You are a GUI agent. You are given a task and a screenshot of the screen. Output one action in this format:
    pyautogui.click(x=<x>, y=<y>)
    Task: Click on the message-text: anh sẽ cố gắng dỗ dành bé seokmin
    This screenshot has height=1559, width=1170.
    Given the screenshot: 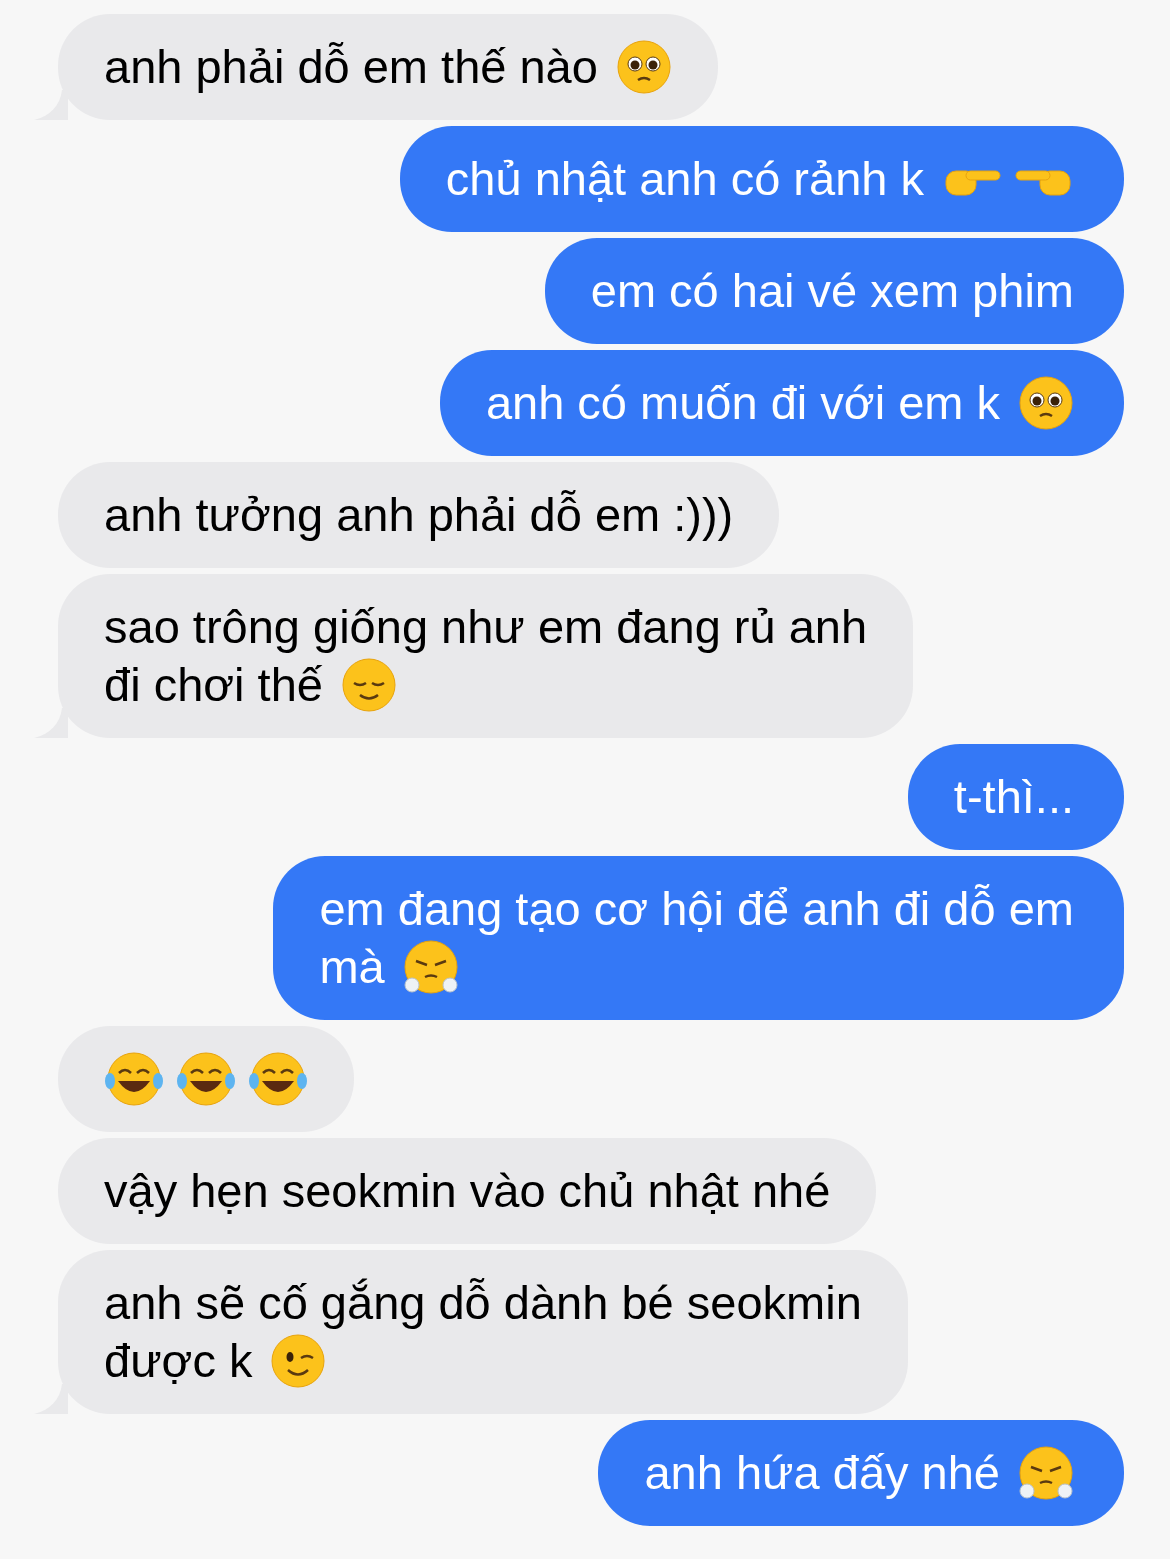 What is the action you would take?
    pyautogui.click(x=483, y=1303)
    